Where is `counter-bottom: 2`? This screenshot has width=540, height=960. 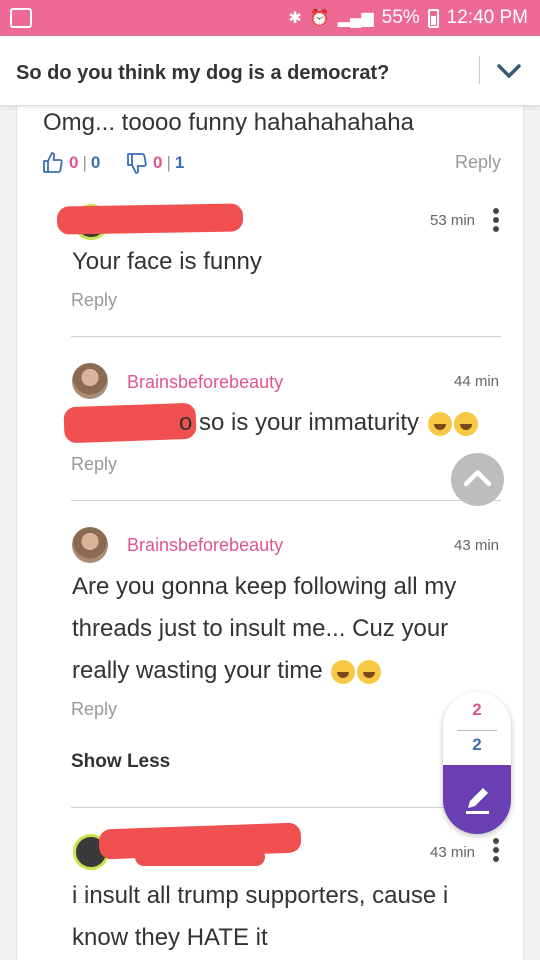
counter-bottom: 2 is located at coordinates (477, 745).